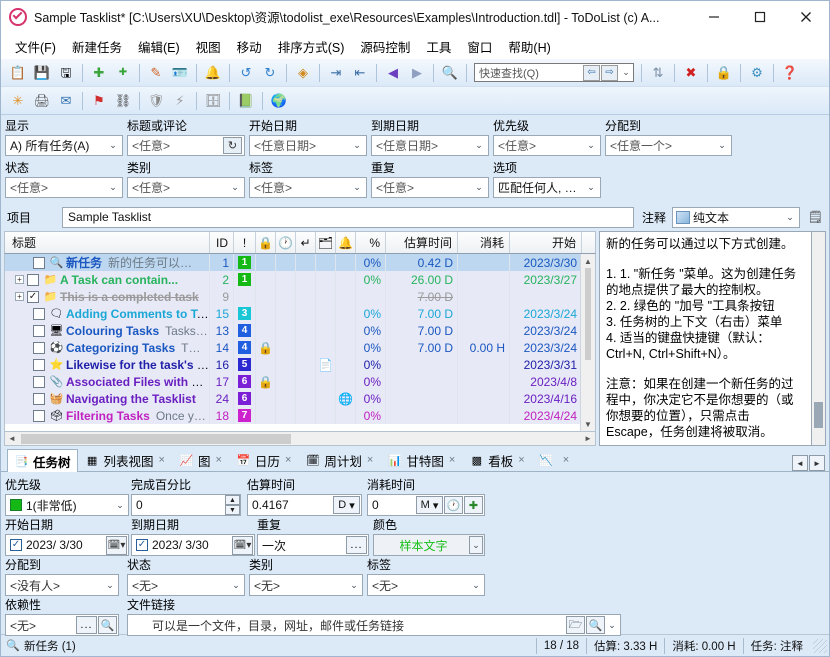  What do you see at coordinates (609, 72) in the screenshot?
I see `find-next-button: ⇨` at bounding box center [609, 72].